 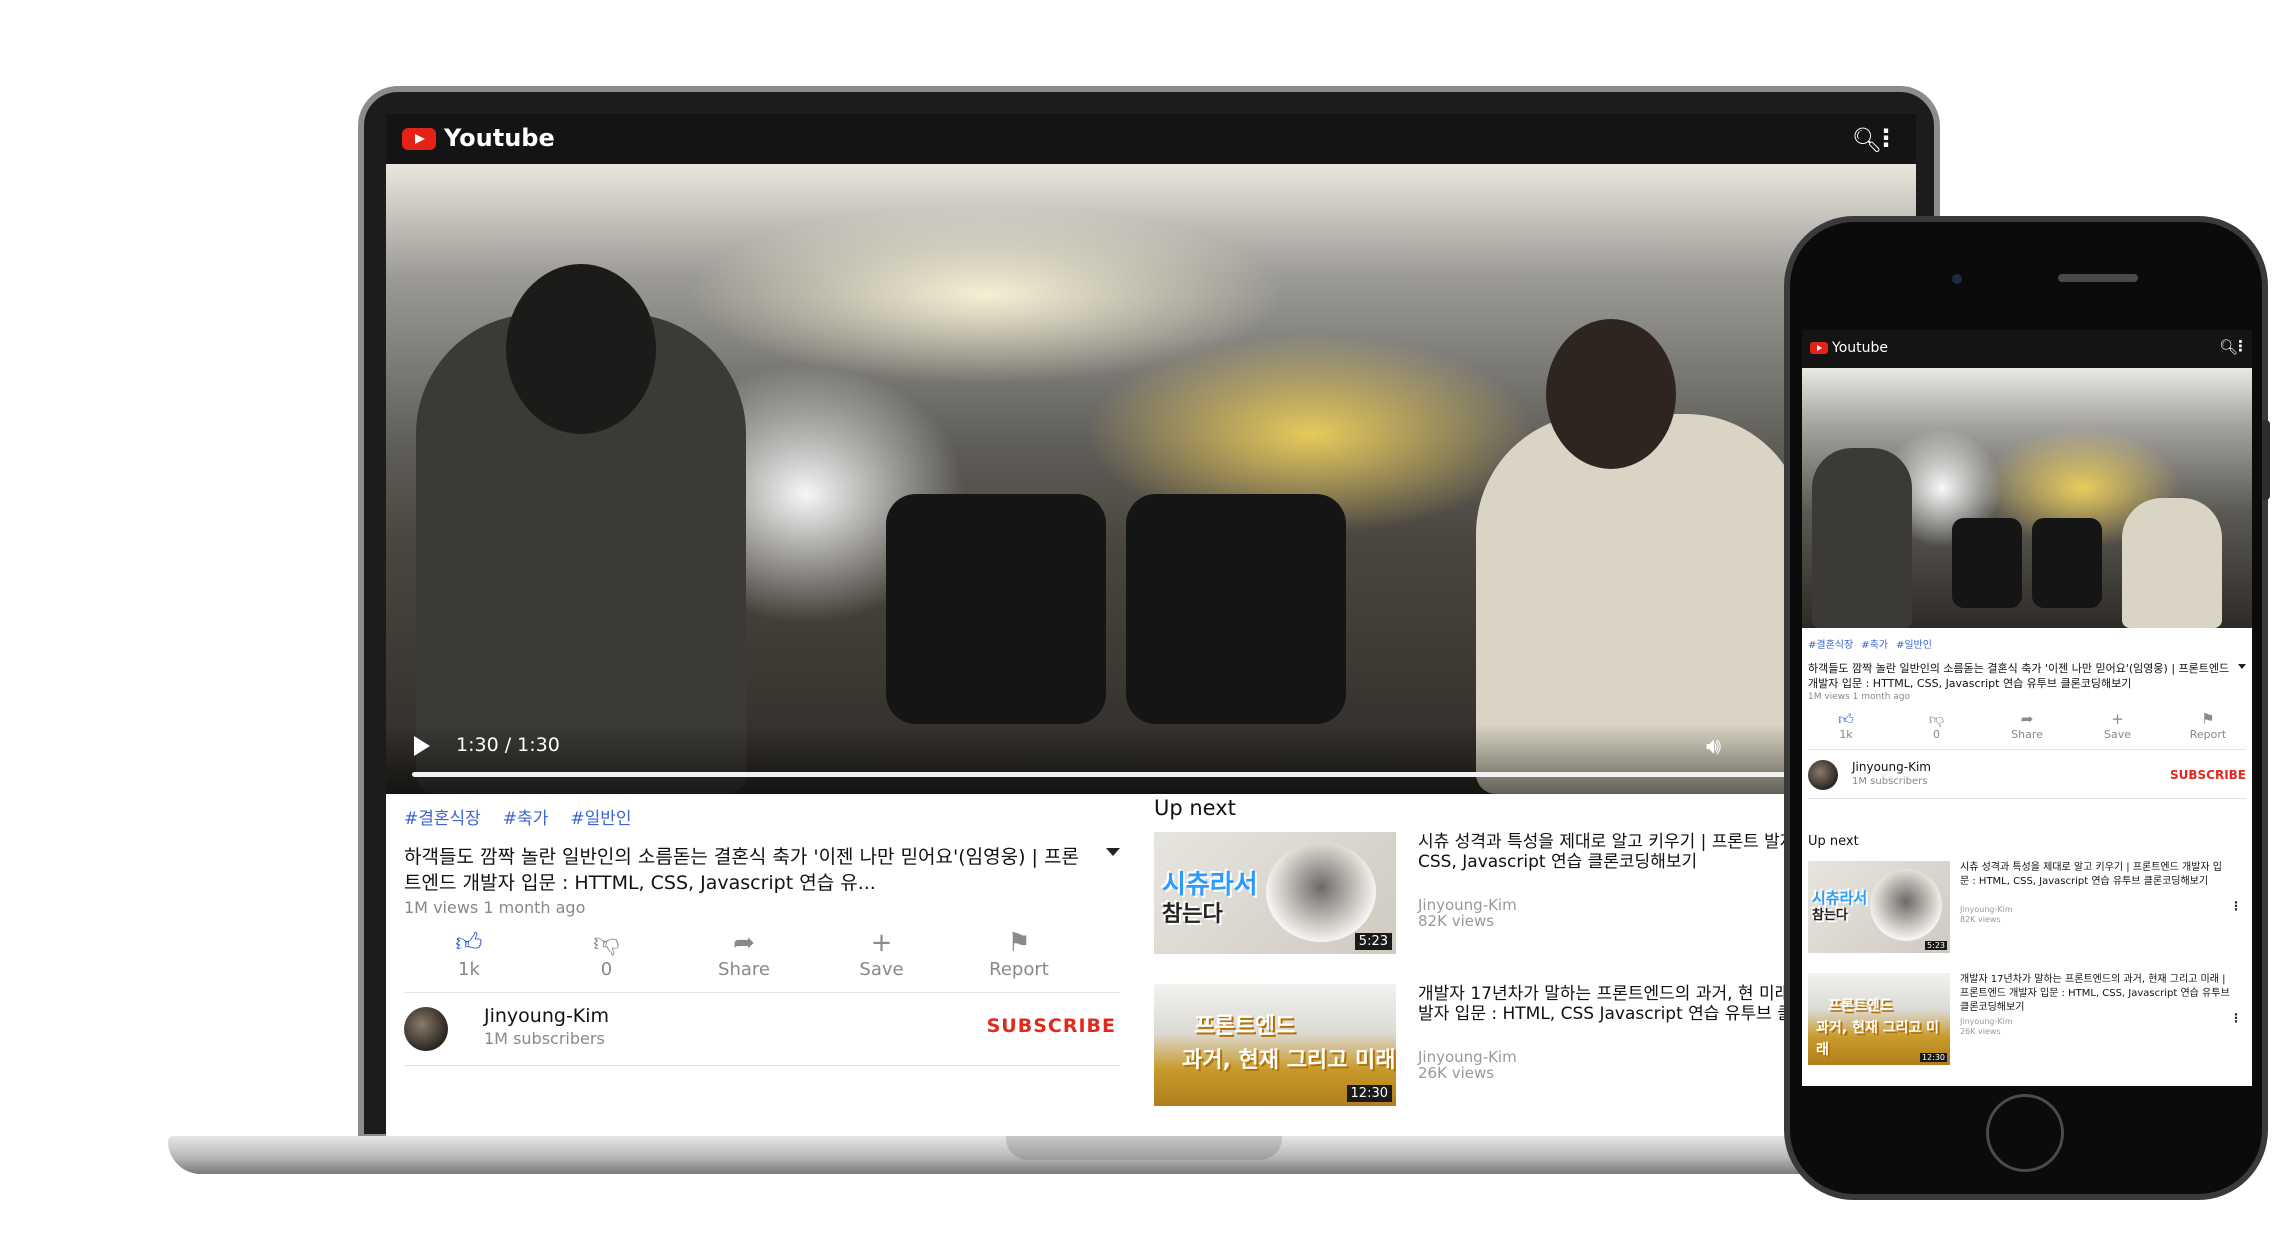 I want to click on dislike-count: 0, so click(x=606, y=969).